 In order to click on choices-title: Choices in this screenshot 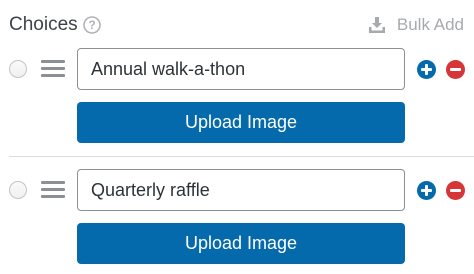, I will do `click(43, 24)`.